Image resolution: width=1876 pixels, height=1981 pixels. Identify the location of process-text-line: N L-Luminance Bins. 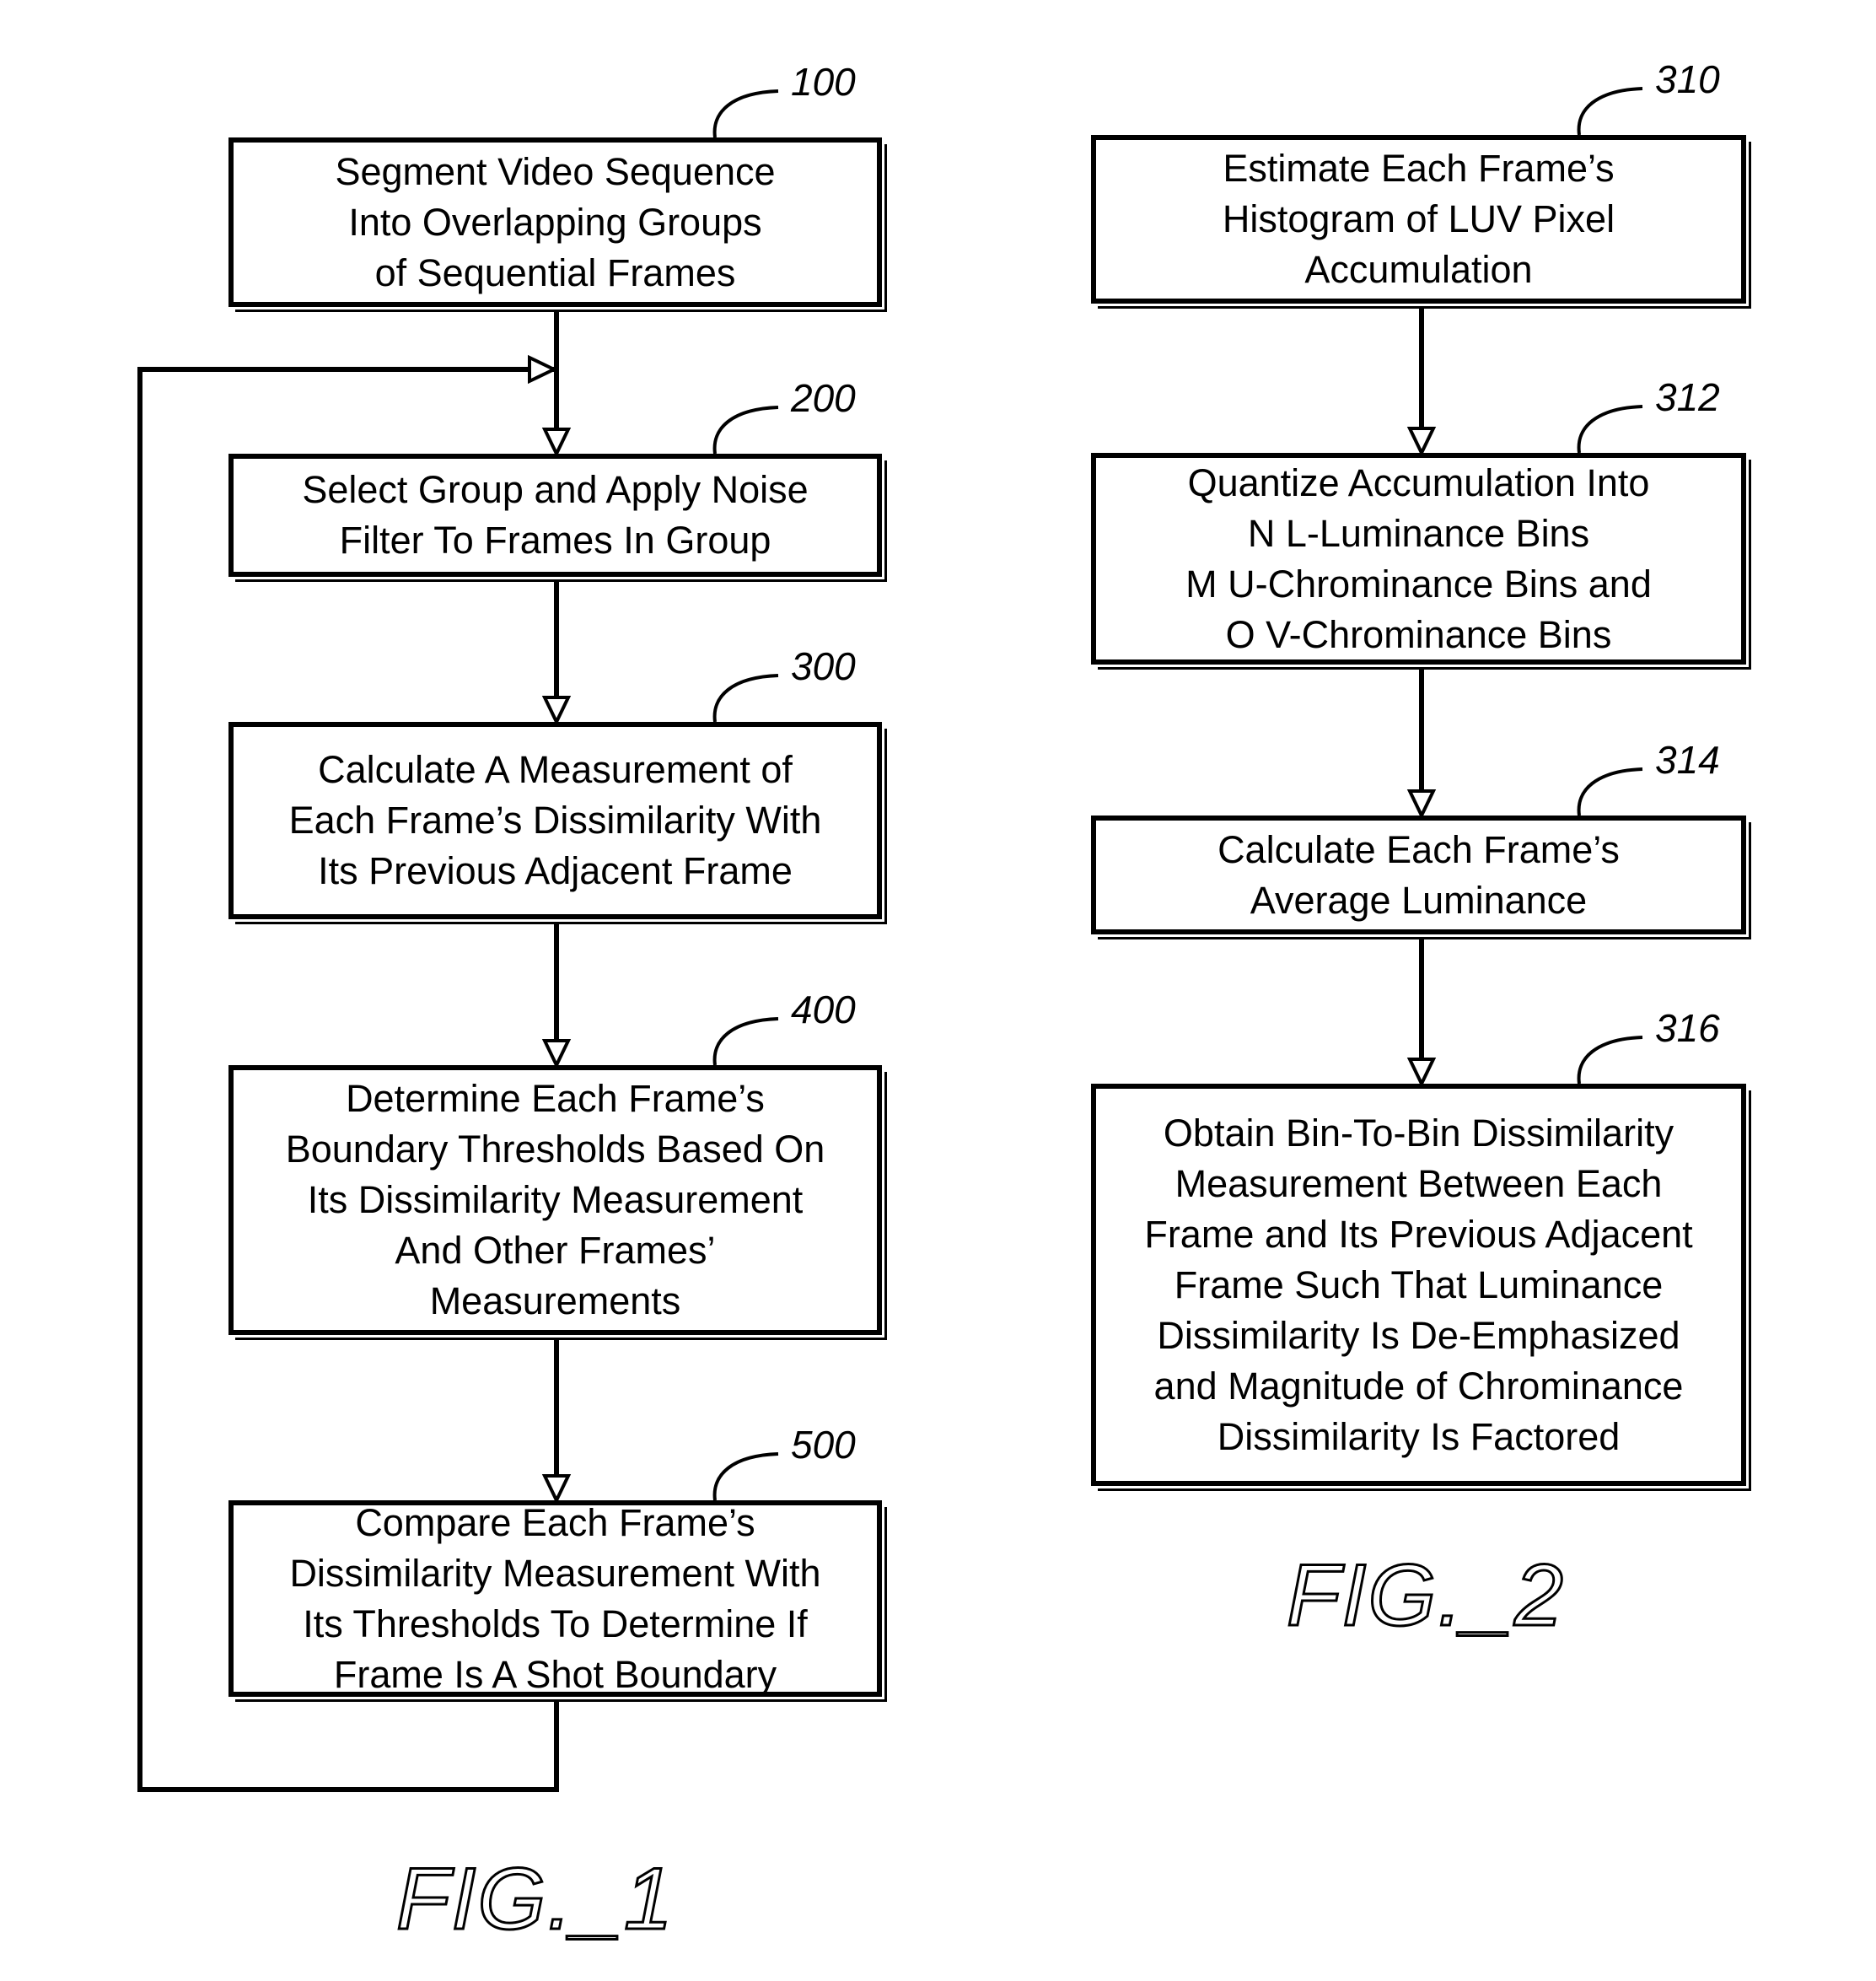
(1418, 533).